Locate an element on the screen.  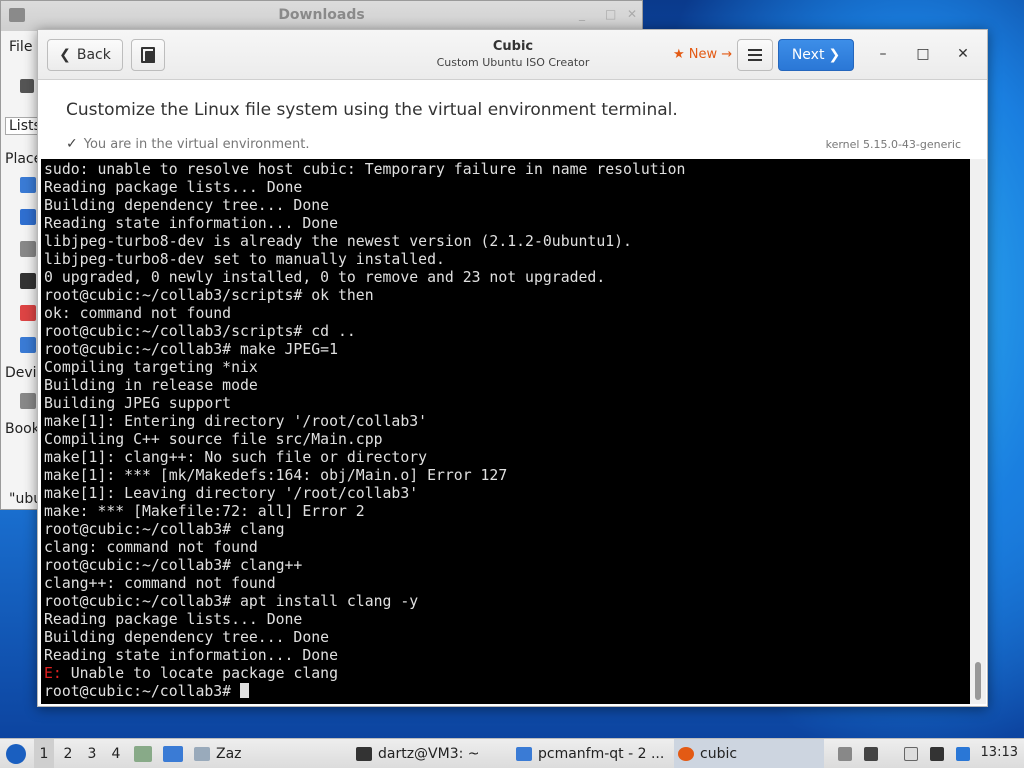
error-prefix: E: is located at coordinates (53, 673).